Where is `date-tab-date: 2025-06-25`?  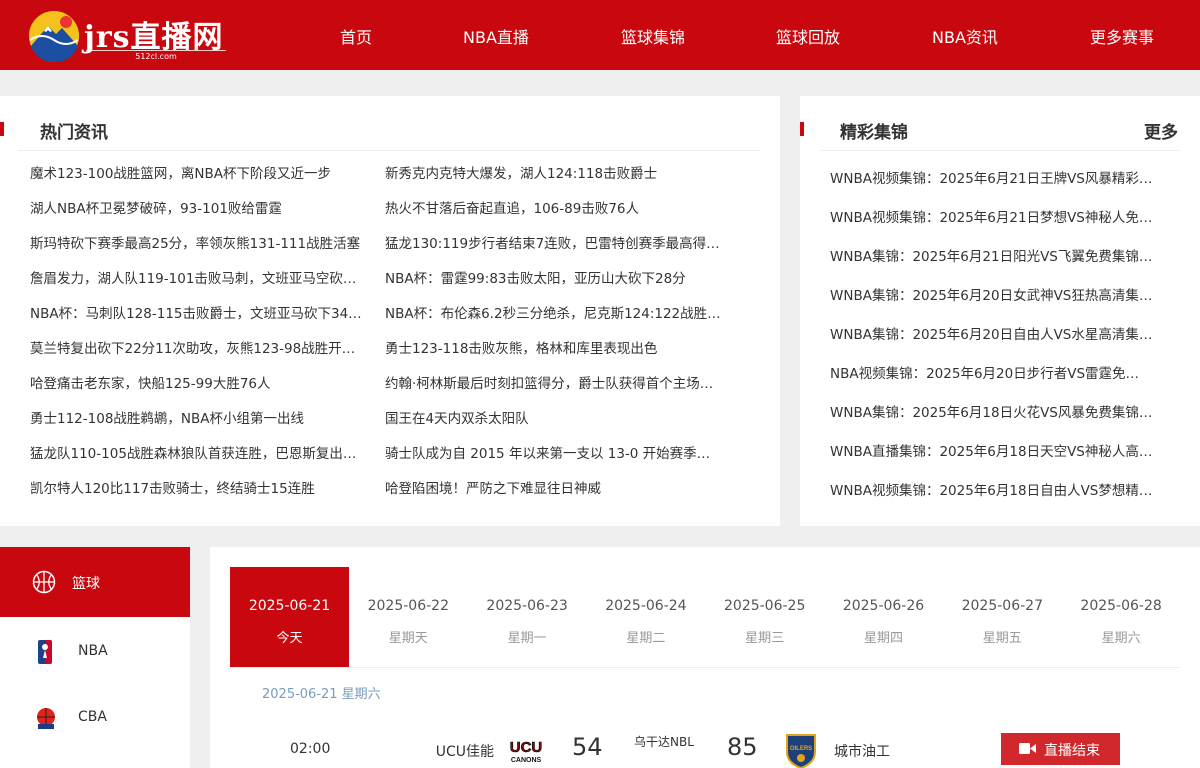 date-tab-date: 2025-06-25 is located at coordinates (765, 606).